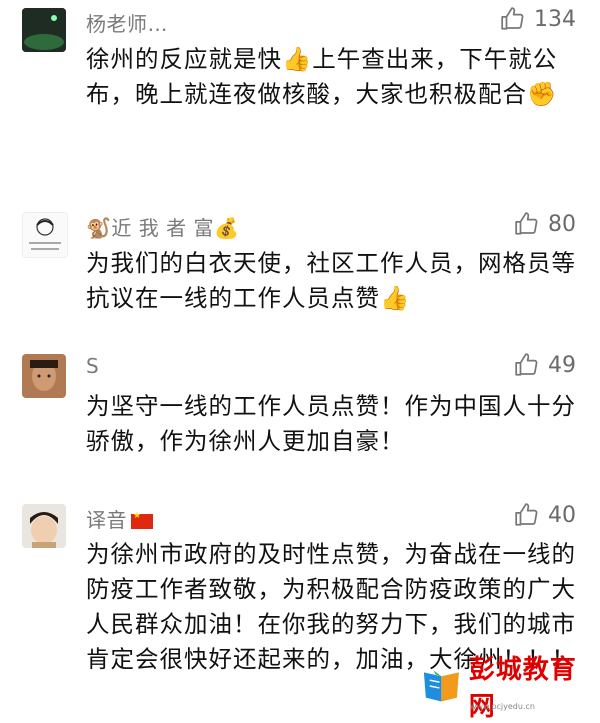 This screenshot has width=600, height=723. I want to click on comment-text: 为我们的白衣天使，社区工作人员，网格员等抗议在一线的工作人员点赞👍, so click(331, 280).